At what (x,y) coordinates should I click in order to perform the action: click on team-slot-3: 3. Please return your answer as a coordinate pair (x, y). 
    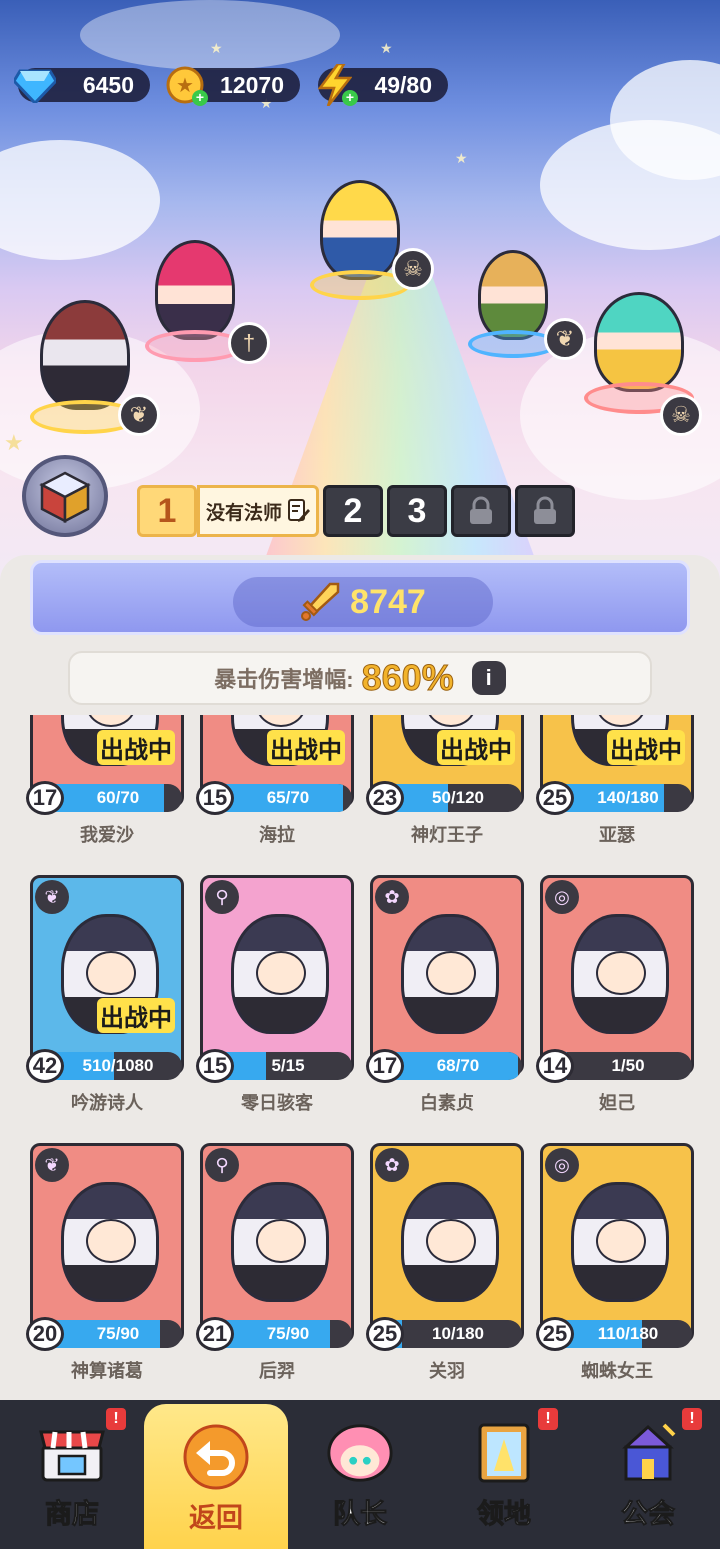
    Looking at the image, I should click on (417, 511).